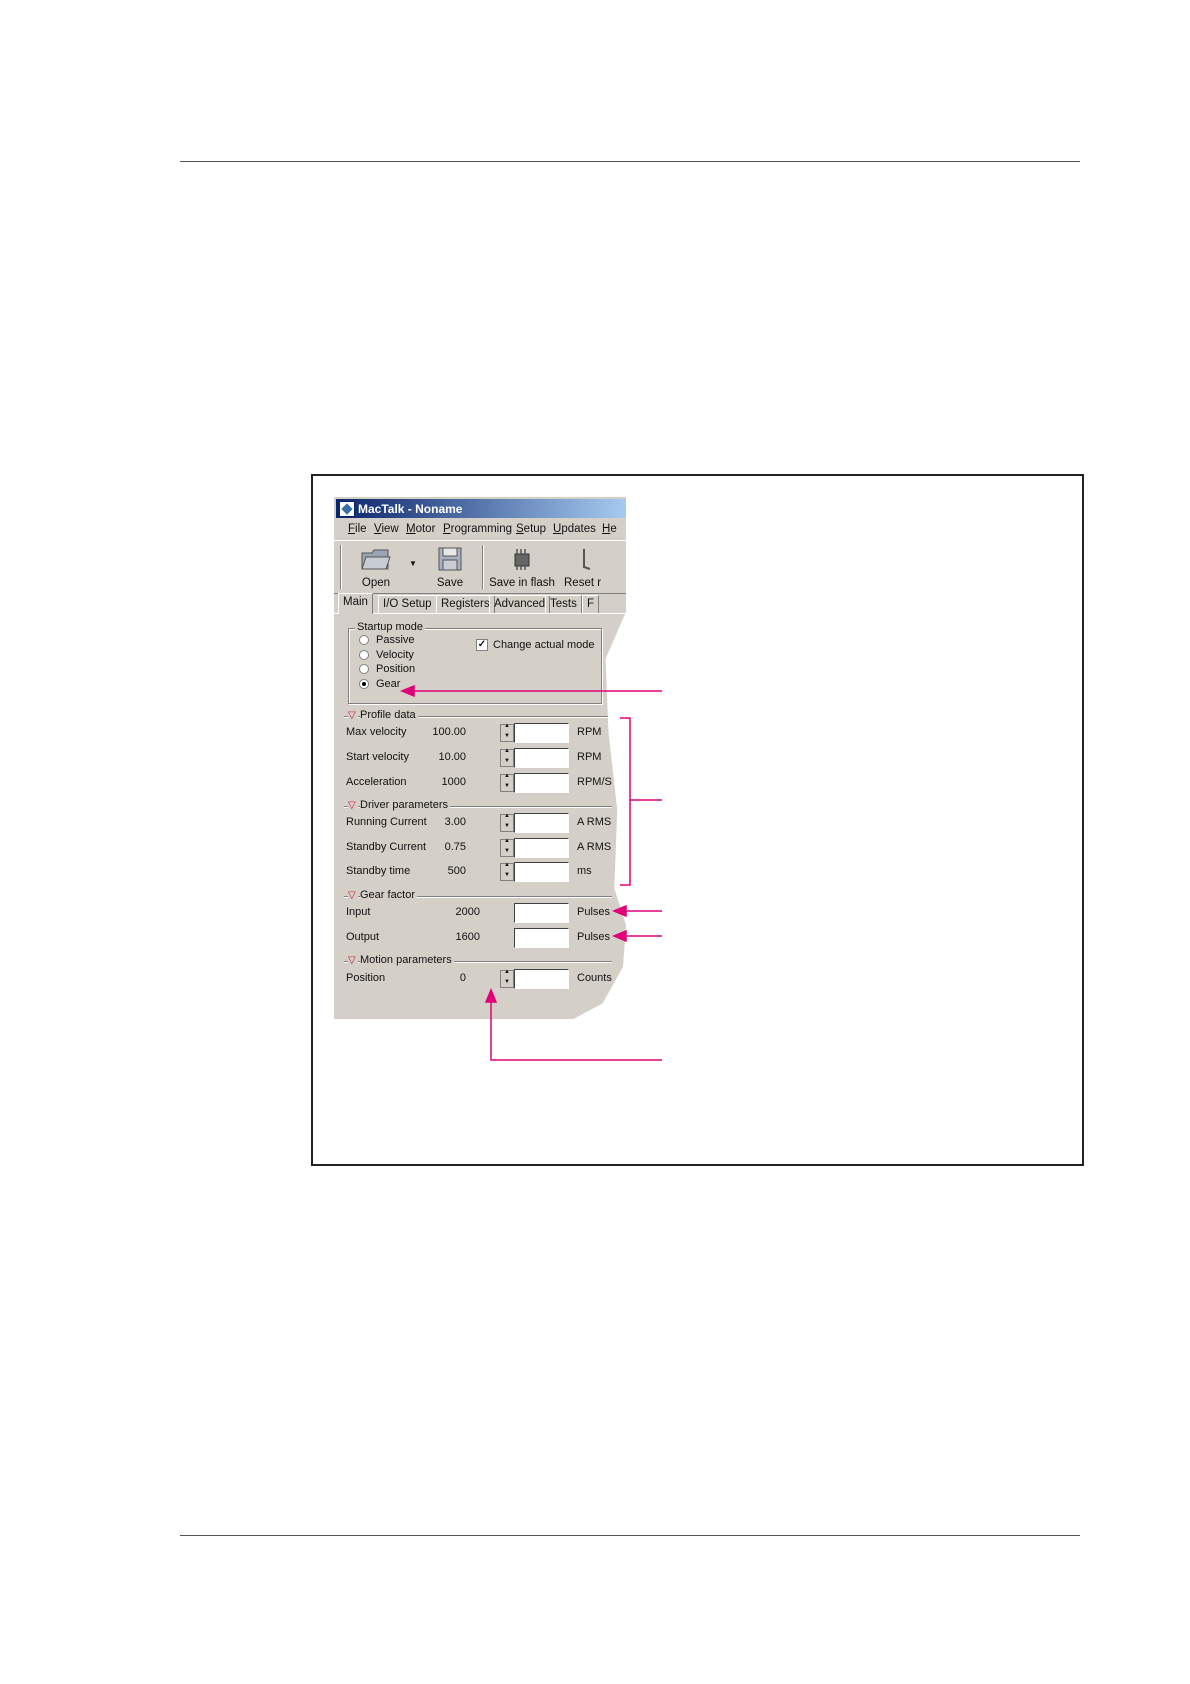 Image resolution: width=1190 pixels, height=1684 pixels. I want to click on radio-velocity-dot, so click(364, 655).